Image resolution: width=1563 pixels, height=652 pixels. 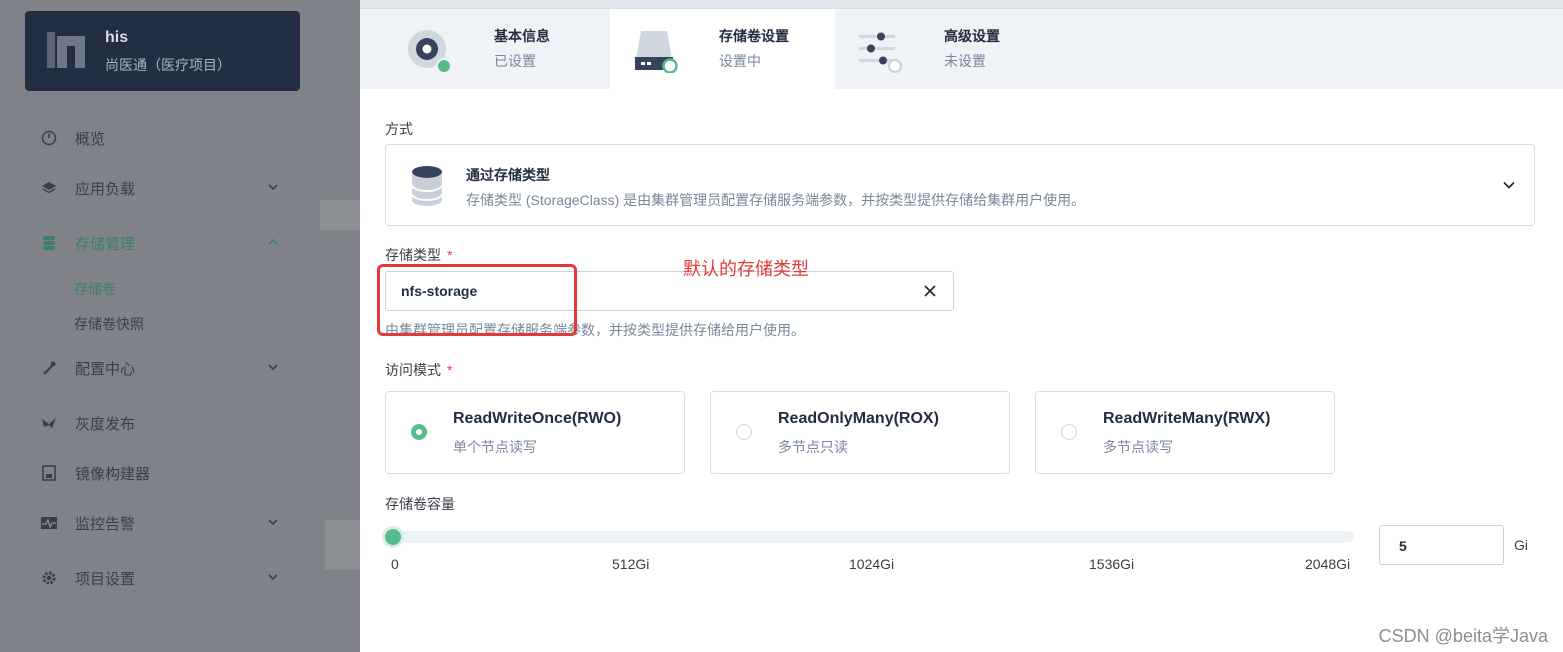 What do you see at coordinates (49, 473) in the screenshot?
I see `image-builder-icon` at bounding box center [49, 473].